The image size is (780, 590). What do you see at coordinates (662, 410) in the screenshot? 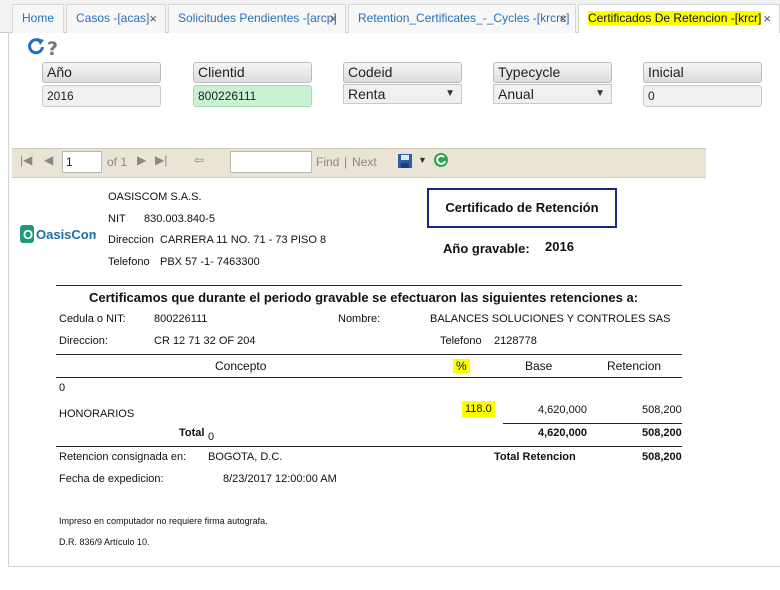
I see `row-retencion: 508,200` at bounding box center [662, 410].